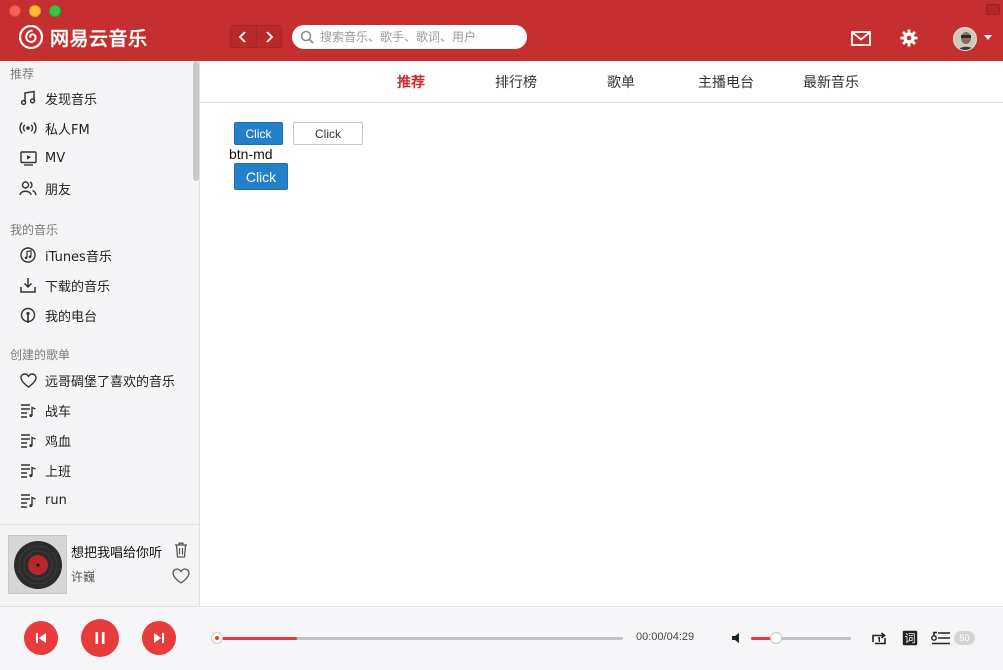  I want to click on like-heart-icon, so click(181, 576).